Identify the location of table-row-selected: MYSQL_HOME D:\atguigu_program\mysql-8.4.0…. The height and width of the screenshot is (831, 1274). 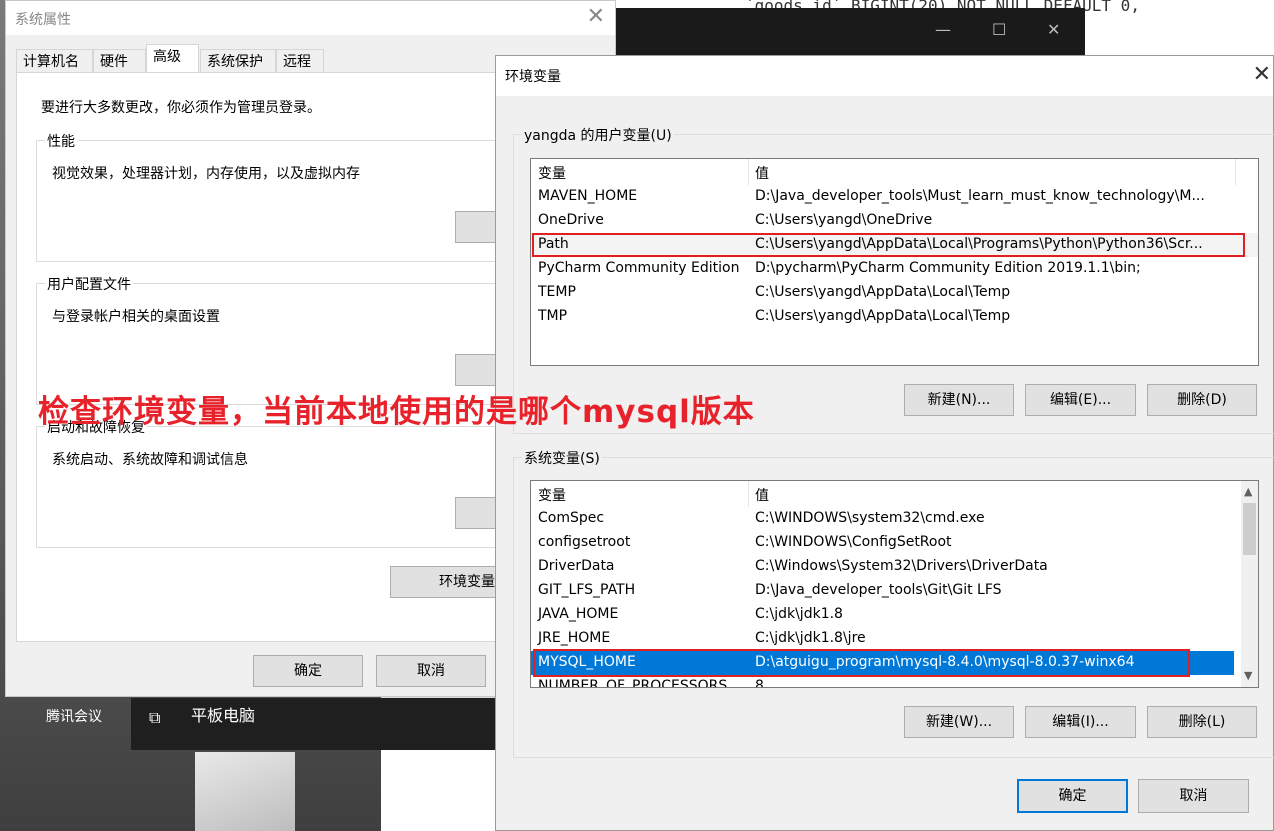
(882, 663).